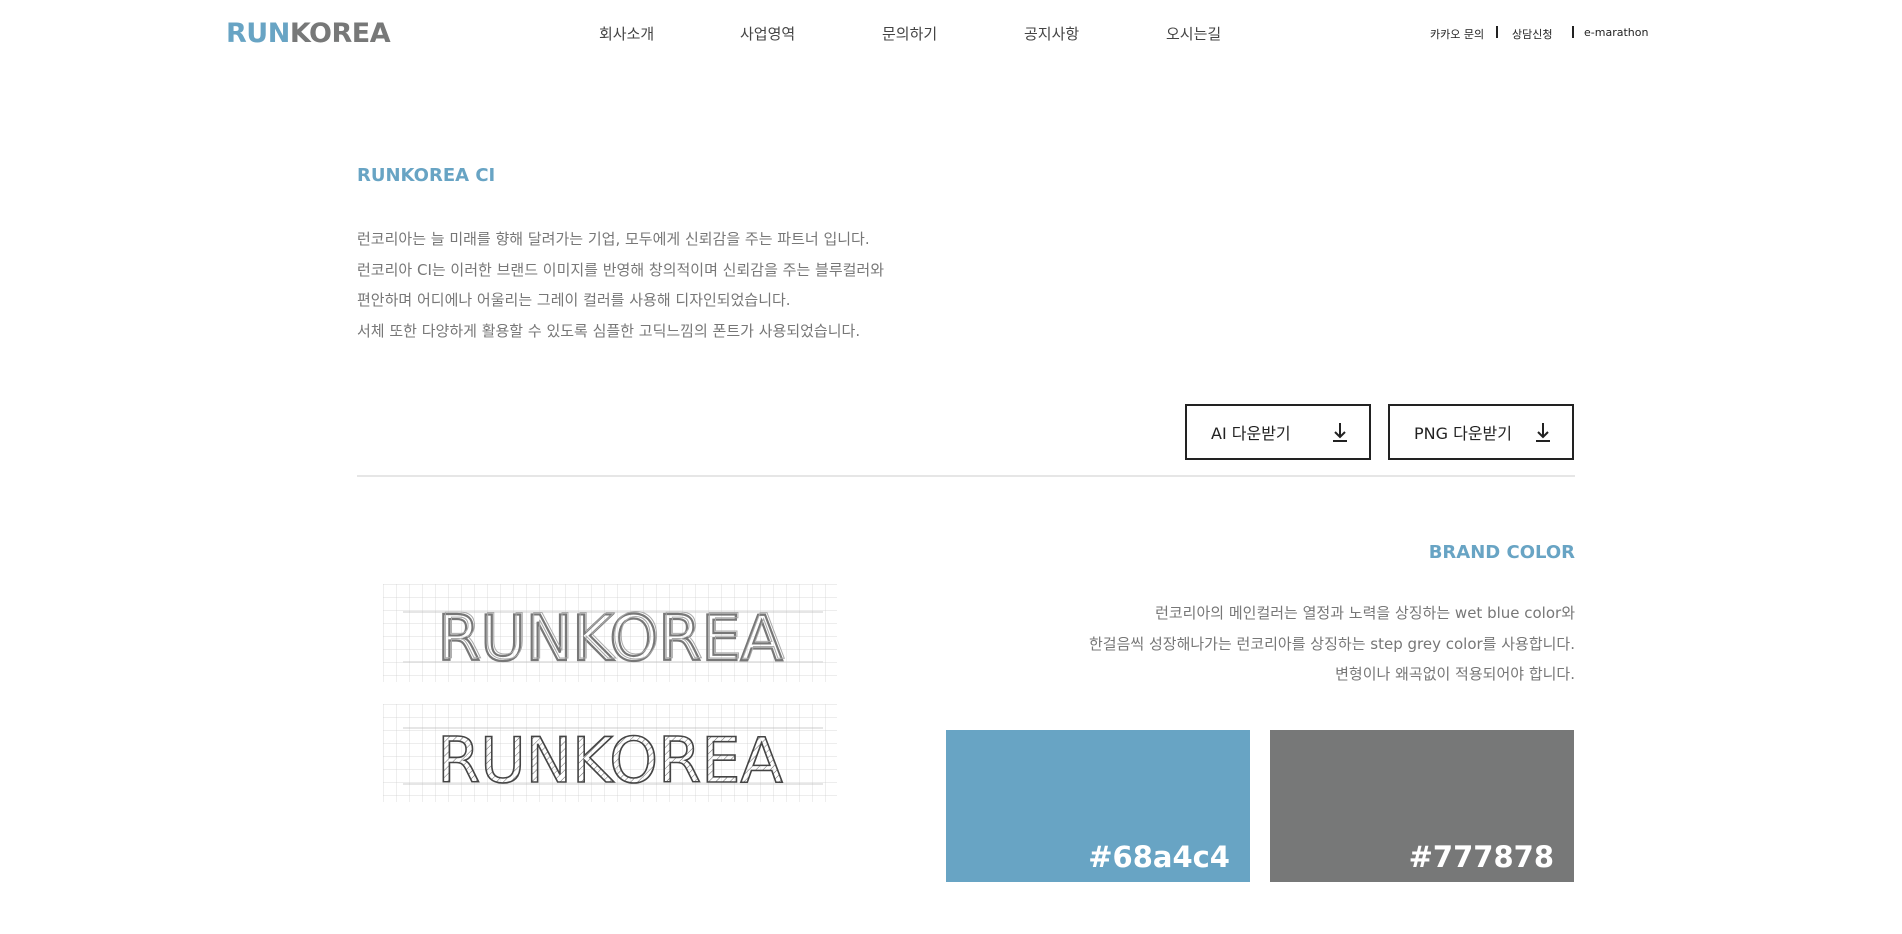  Describe the element at coordinates (1501, 552) in the screenshot. I see `brand-color-title: BRAND COLOR` at that location.